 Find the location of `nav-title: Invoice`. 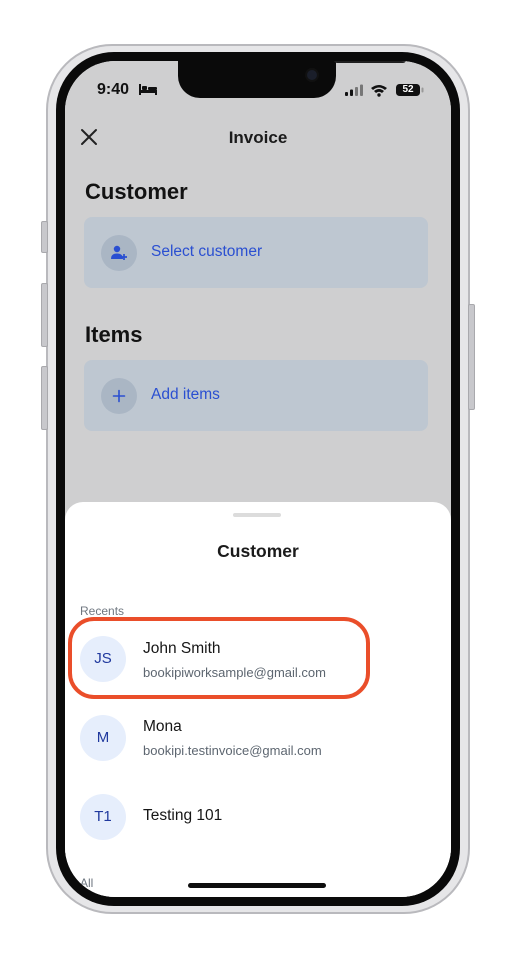

nav-title: Invoice is located at coordinates (258, 137).